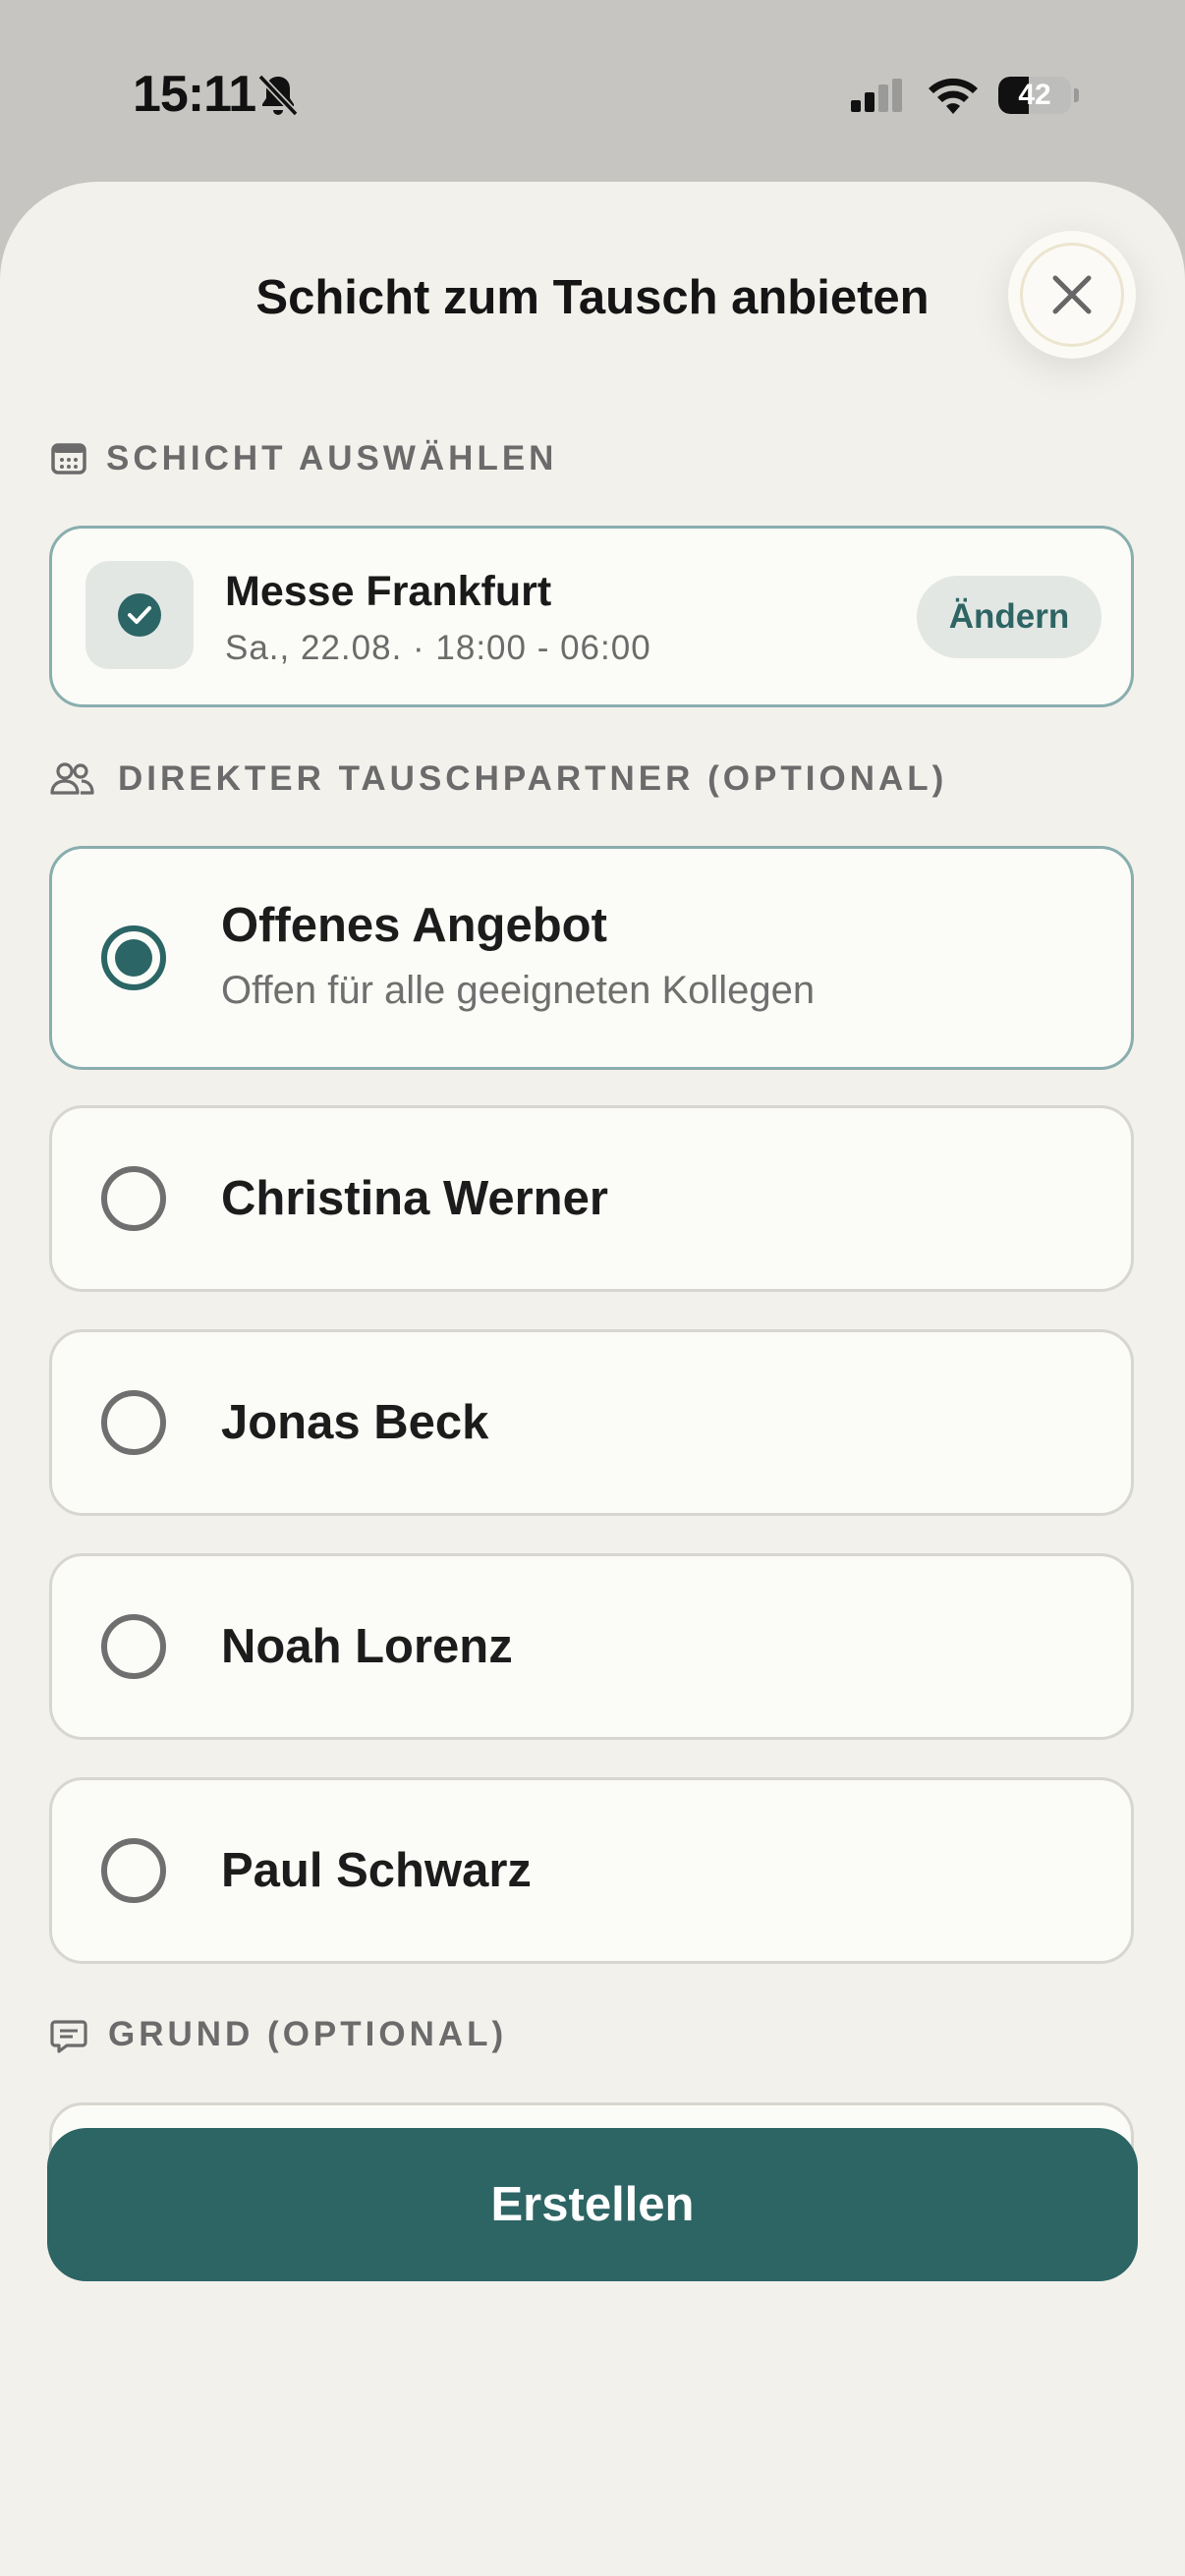  What do you see at coordinates (332, 458) in the screenshot?
I see `section-label-shift: SCHICHT AUSWÄHLEN` at bounding box center [332, 458].